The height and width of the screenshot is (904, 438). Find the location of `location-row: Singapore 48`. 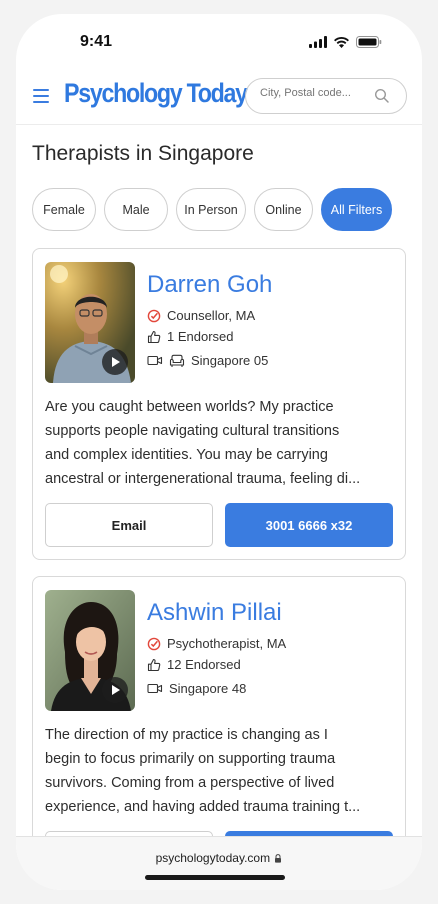

location-row: Singapore 48 is located at coordinates (196, 688).